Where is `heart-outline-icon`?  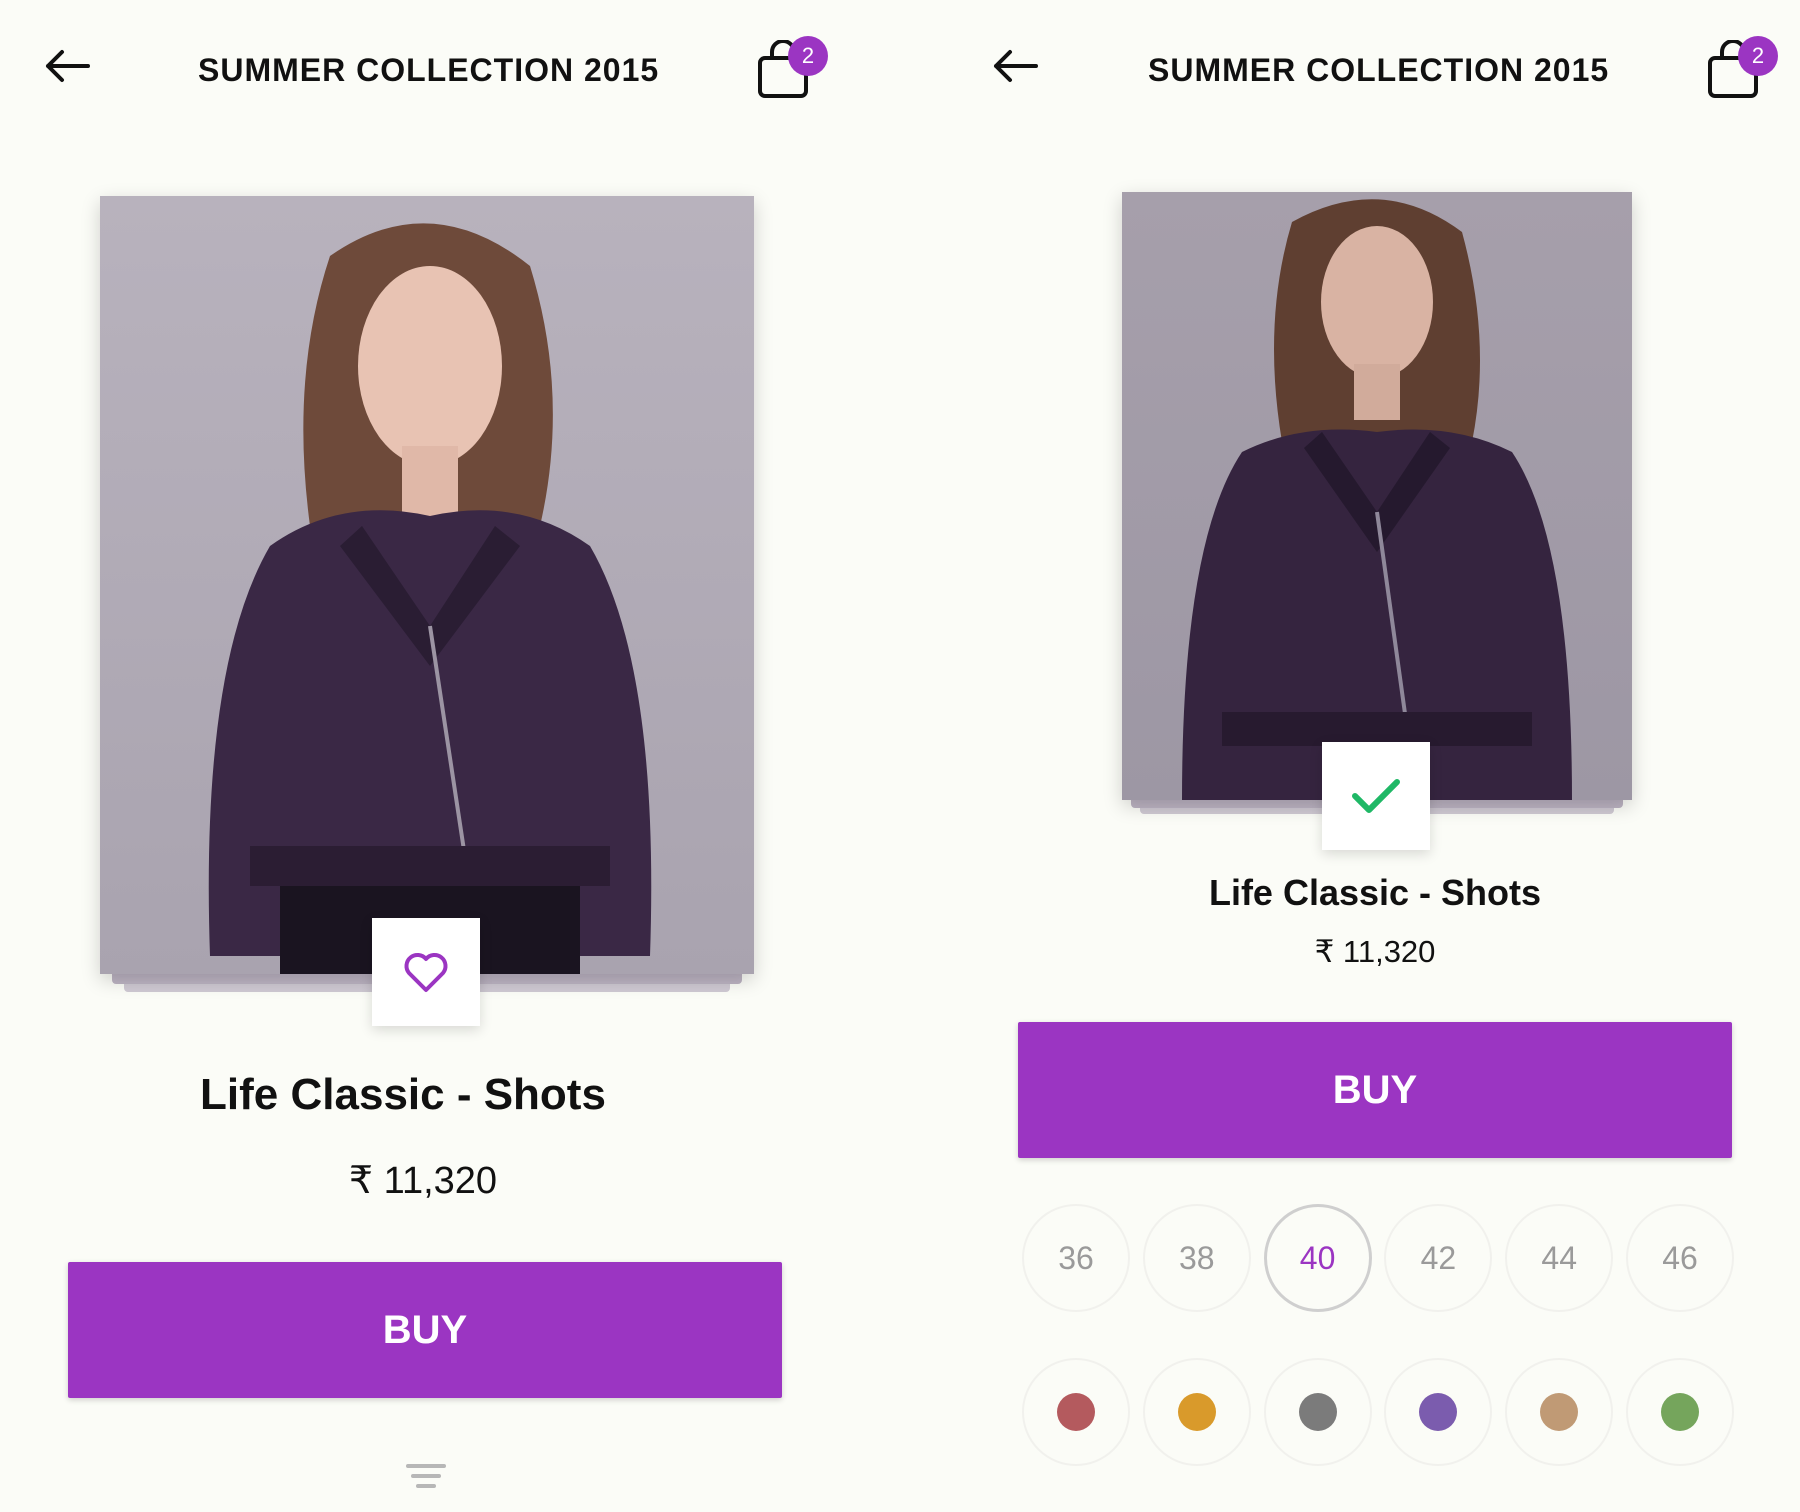
heart-outline-icon is located at coordinates (426, 972).